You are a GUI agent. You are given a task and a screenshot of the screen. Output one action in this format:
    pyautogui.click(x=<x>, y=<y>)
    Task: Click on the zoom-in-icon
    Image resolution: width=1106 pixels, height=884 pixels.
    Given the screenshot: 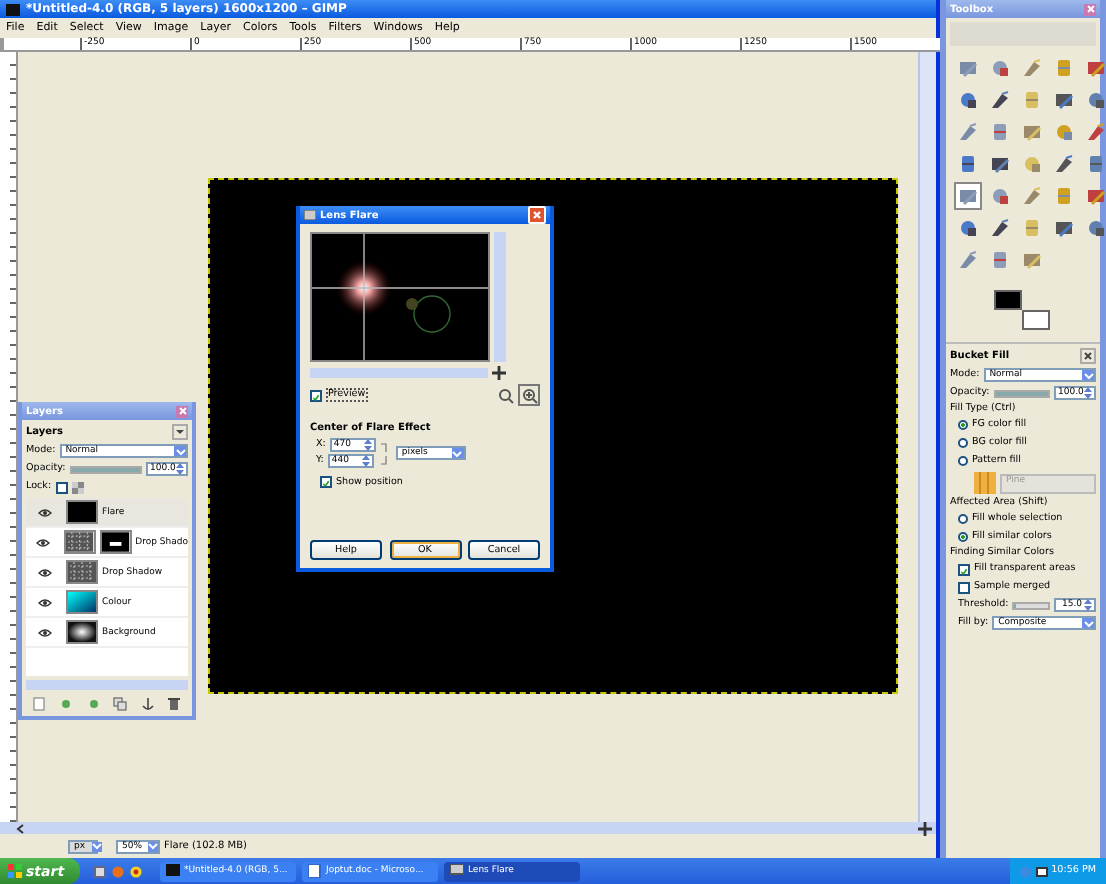 What is the action you would take?
    pyautogui.click(x=529, y=395)
    